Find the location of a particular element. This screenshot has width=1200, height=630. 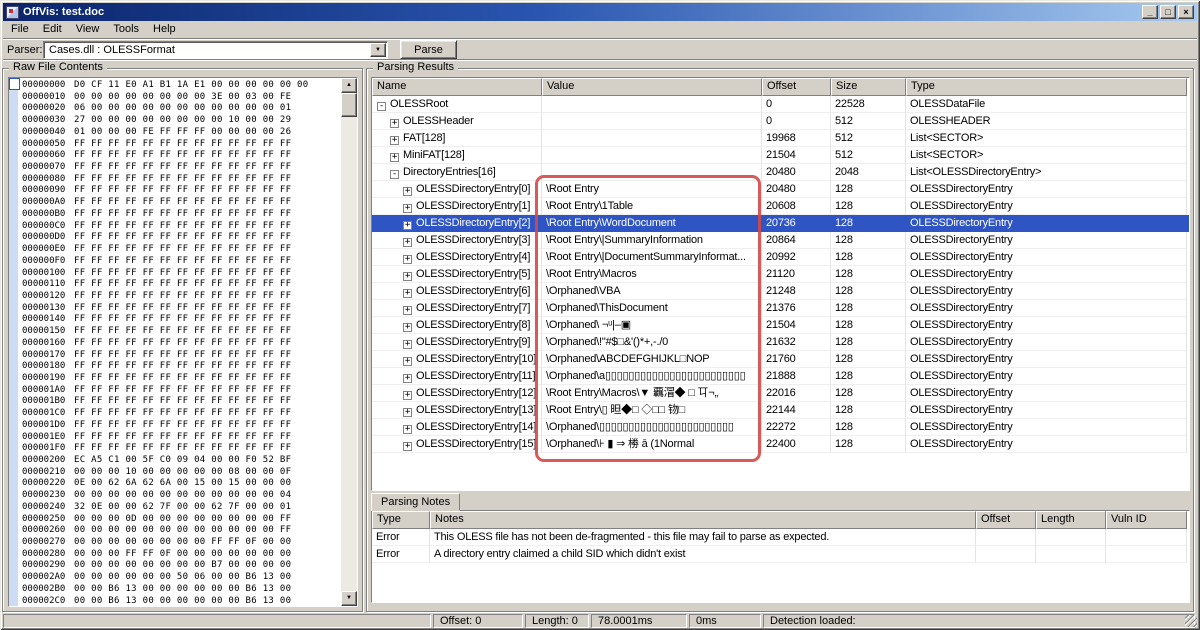

results-row-MiniFAT[128]: + MiniFAT[128] 21504 512 List<SECTOR> is located at coordinates (780, 155).